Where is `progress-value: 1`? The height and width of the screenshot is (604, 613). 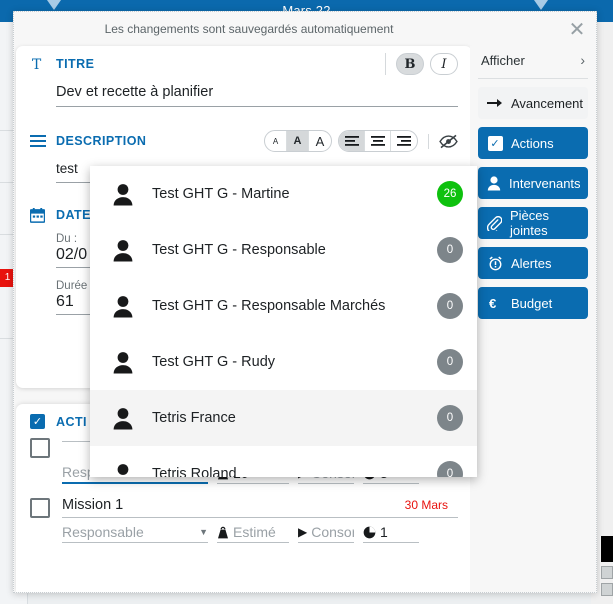 progress-value: 1 is located at coordinates (384, 532).